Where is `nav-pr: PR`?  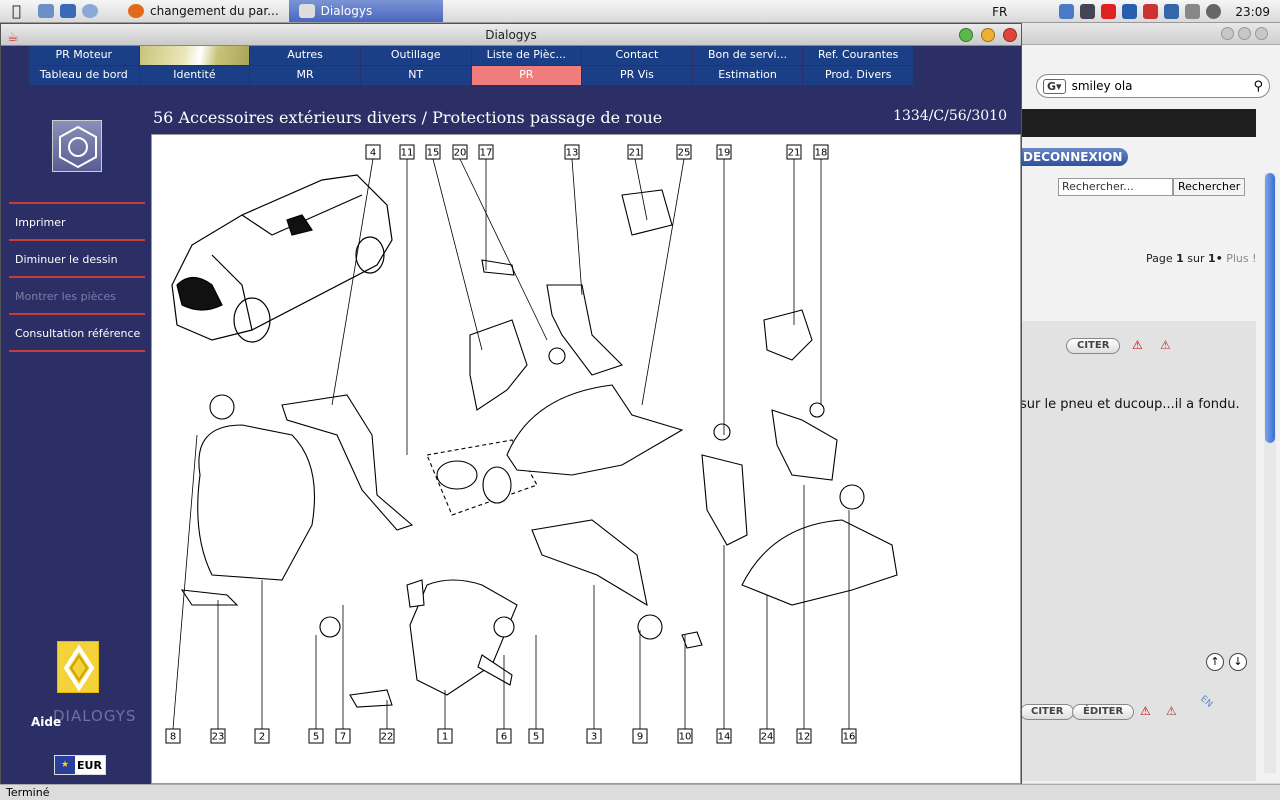
nav-pr: PR is located at coordinates (526, 75).